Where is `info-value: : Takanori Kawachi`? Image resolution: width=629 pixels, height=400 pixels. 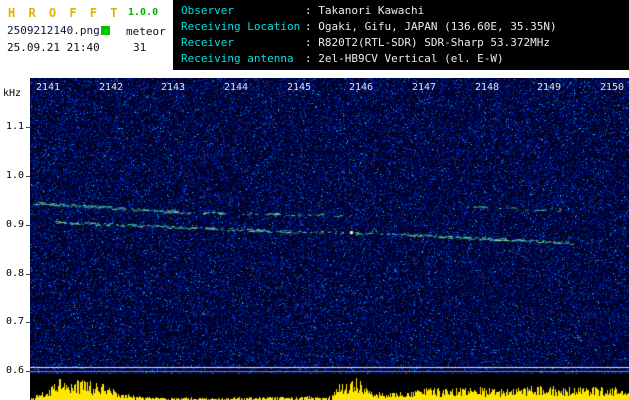 info-value: : Takanori Kawachi is located at coordinates (365, 10).